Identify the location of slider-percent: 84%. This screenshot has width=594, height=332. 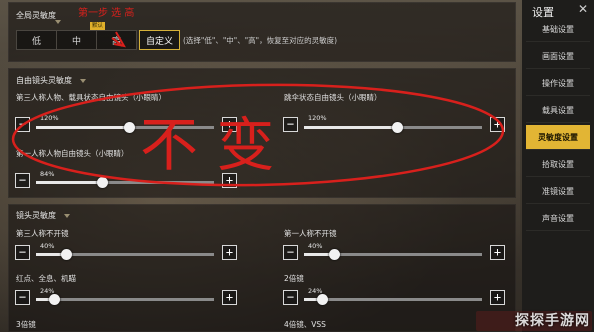
(47, 174).